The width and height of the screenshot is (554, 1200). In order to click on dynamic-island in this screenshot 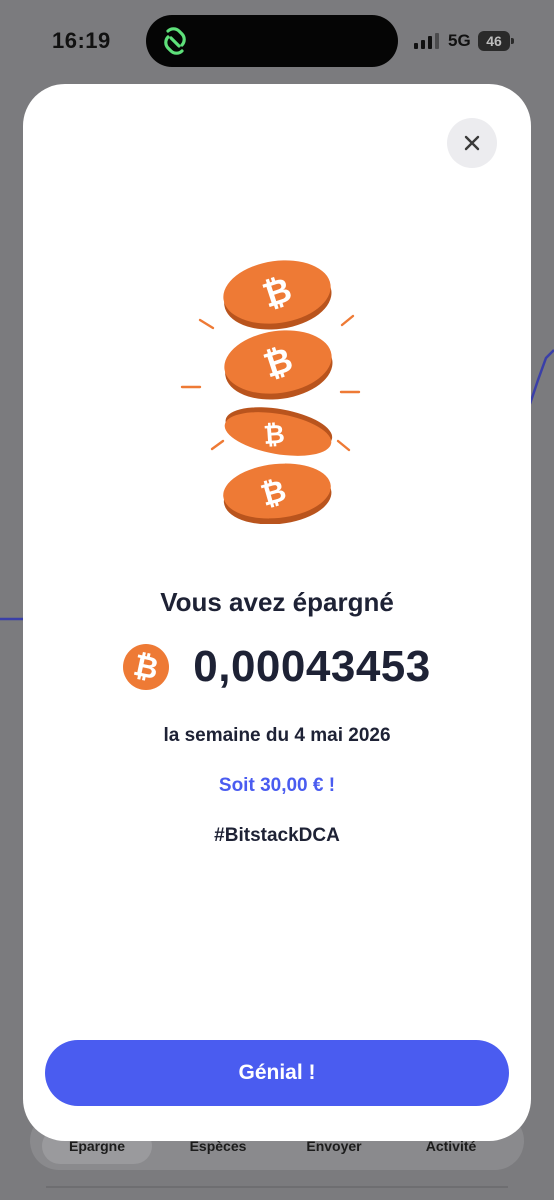, I will do `click(272, 41)`.